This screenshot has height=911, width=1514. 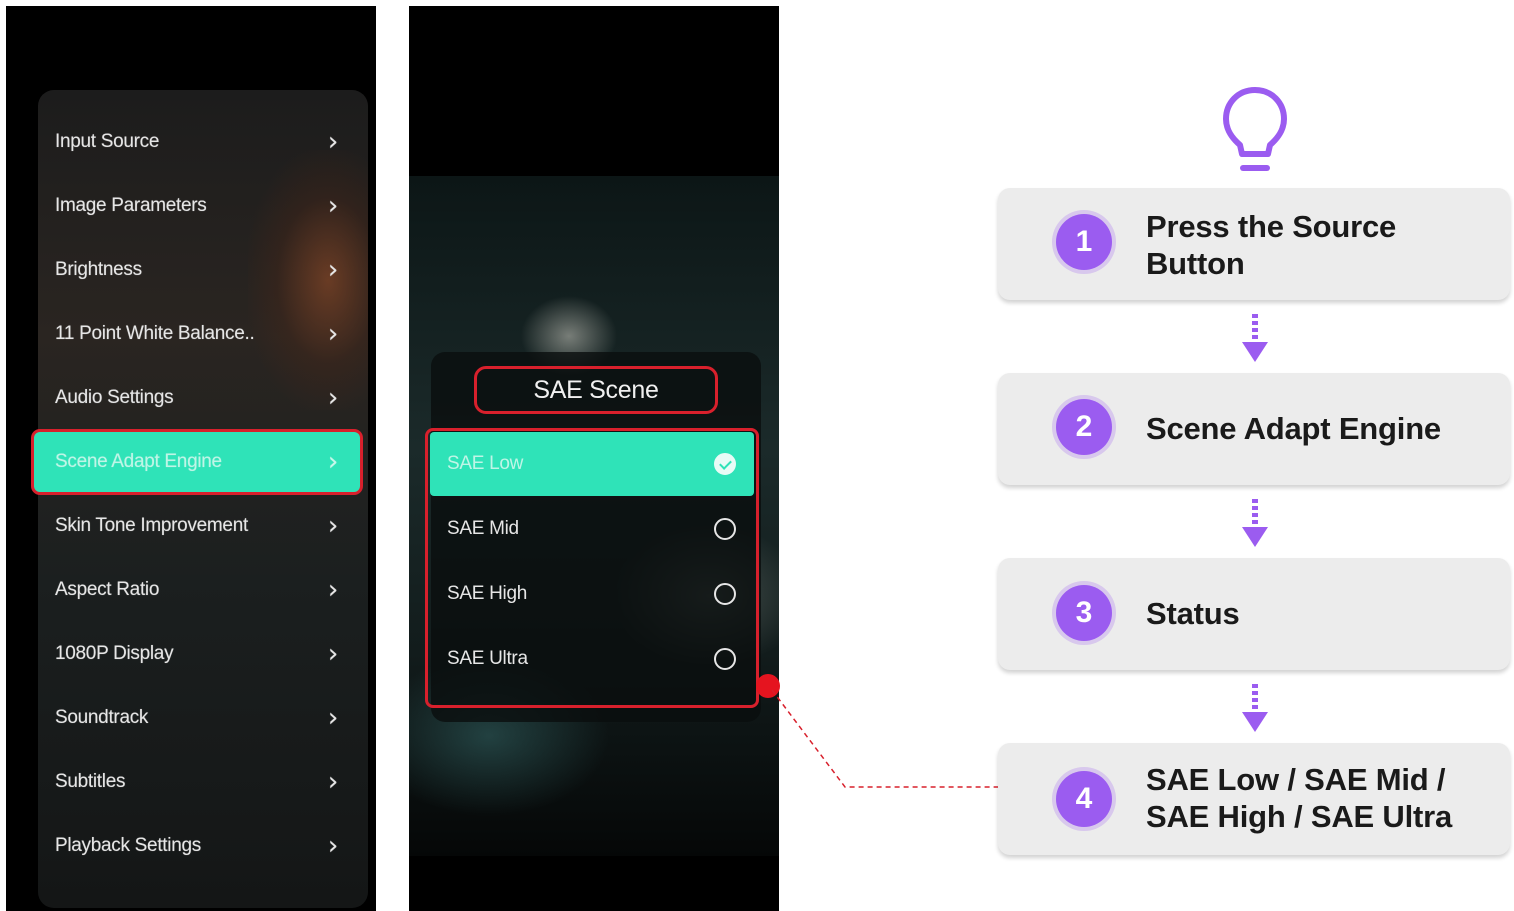 I want to click on menu-item-label: 1080P Display, so click(x=114, y=653).